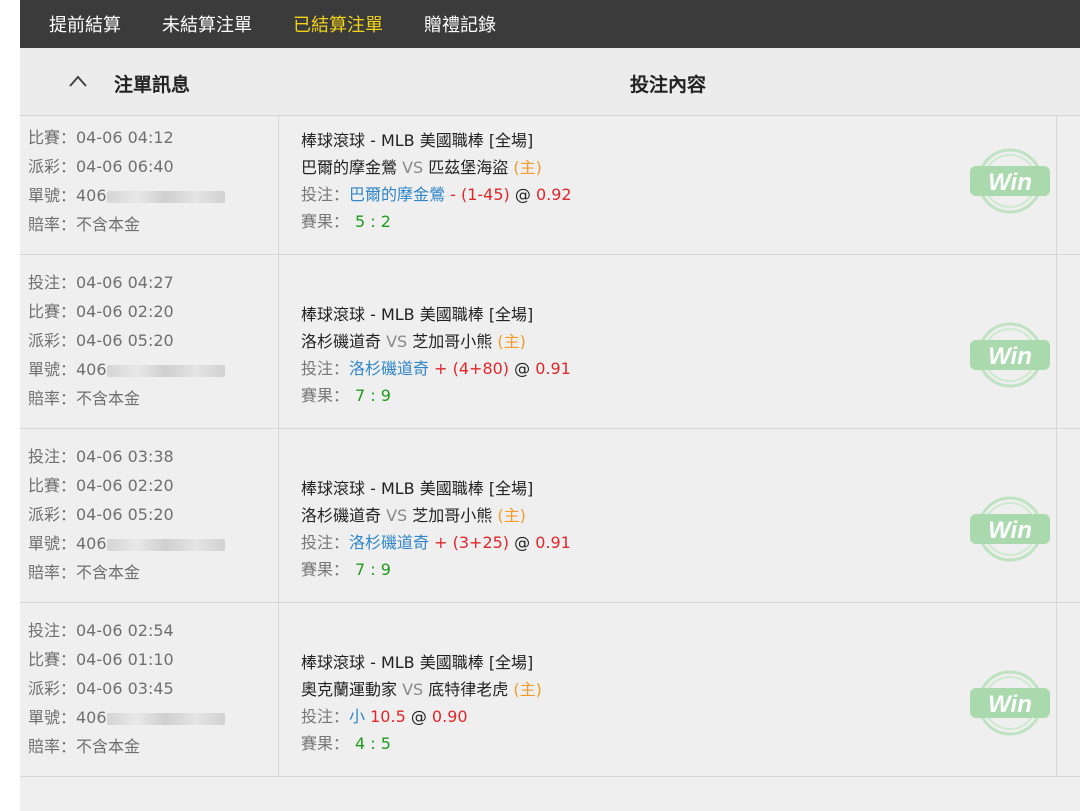 This screenshot has height=811, width=1080. What do you see at coordinates (550, 24) in the screenshot?
I see `top-tab-bar: 提前結算 未結算注單 已結算注單 贈禮記錄` at bounding box center [550, 24].